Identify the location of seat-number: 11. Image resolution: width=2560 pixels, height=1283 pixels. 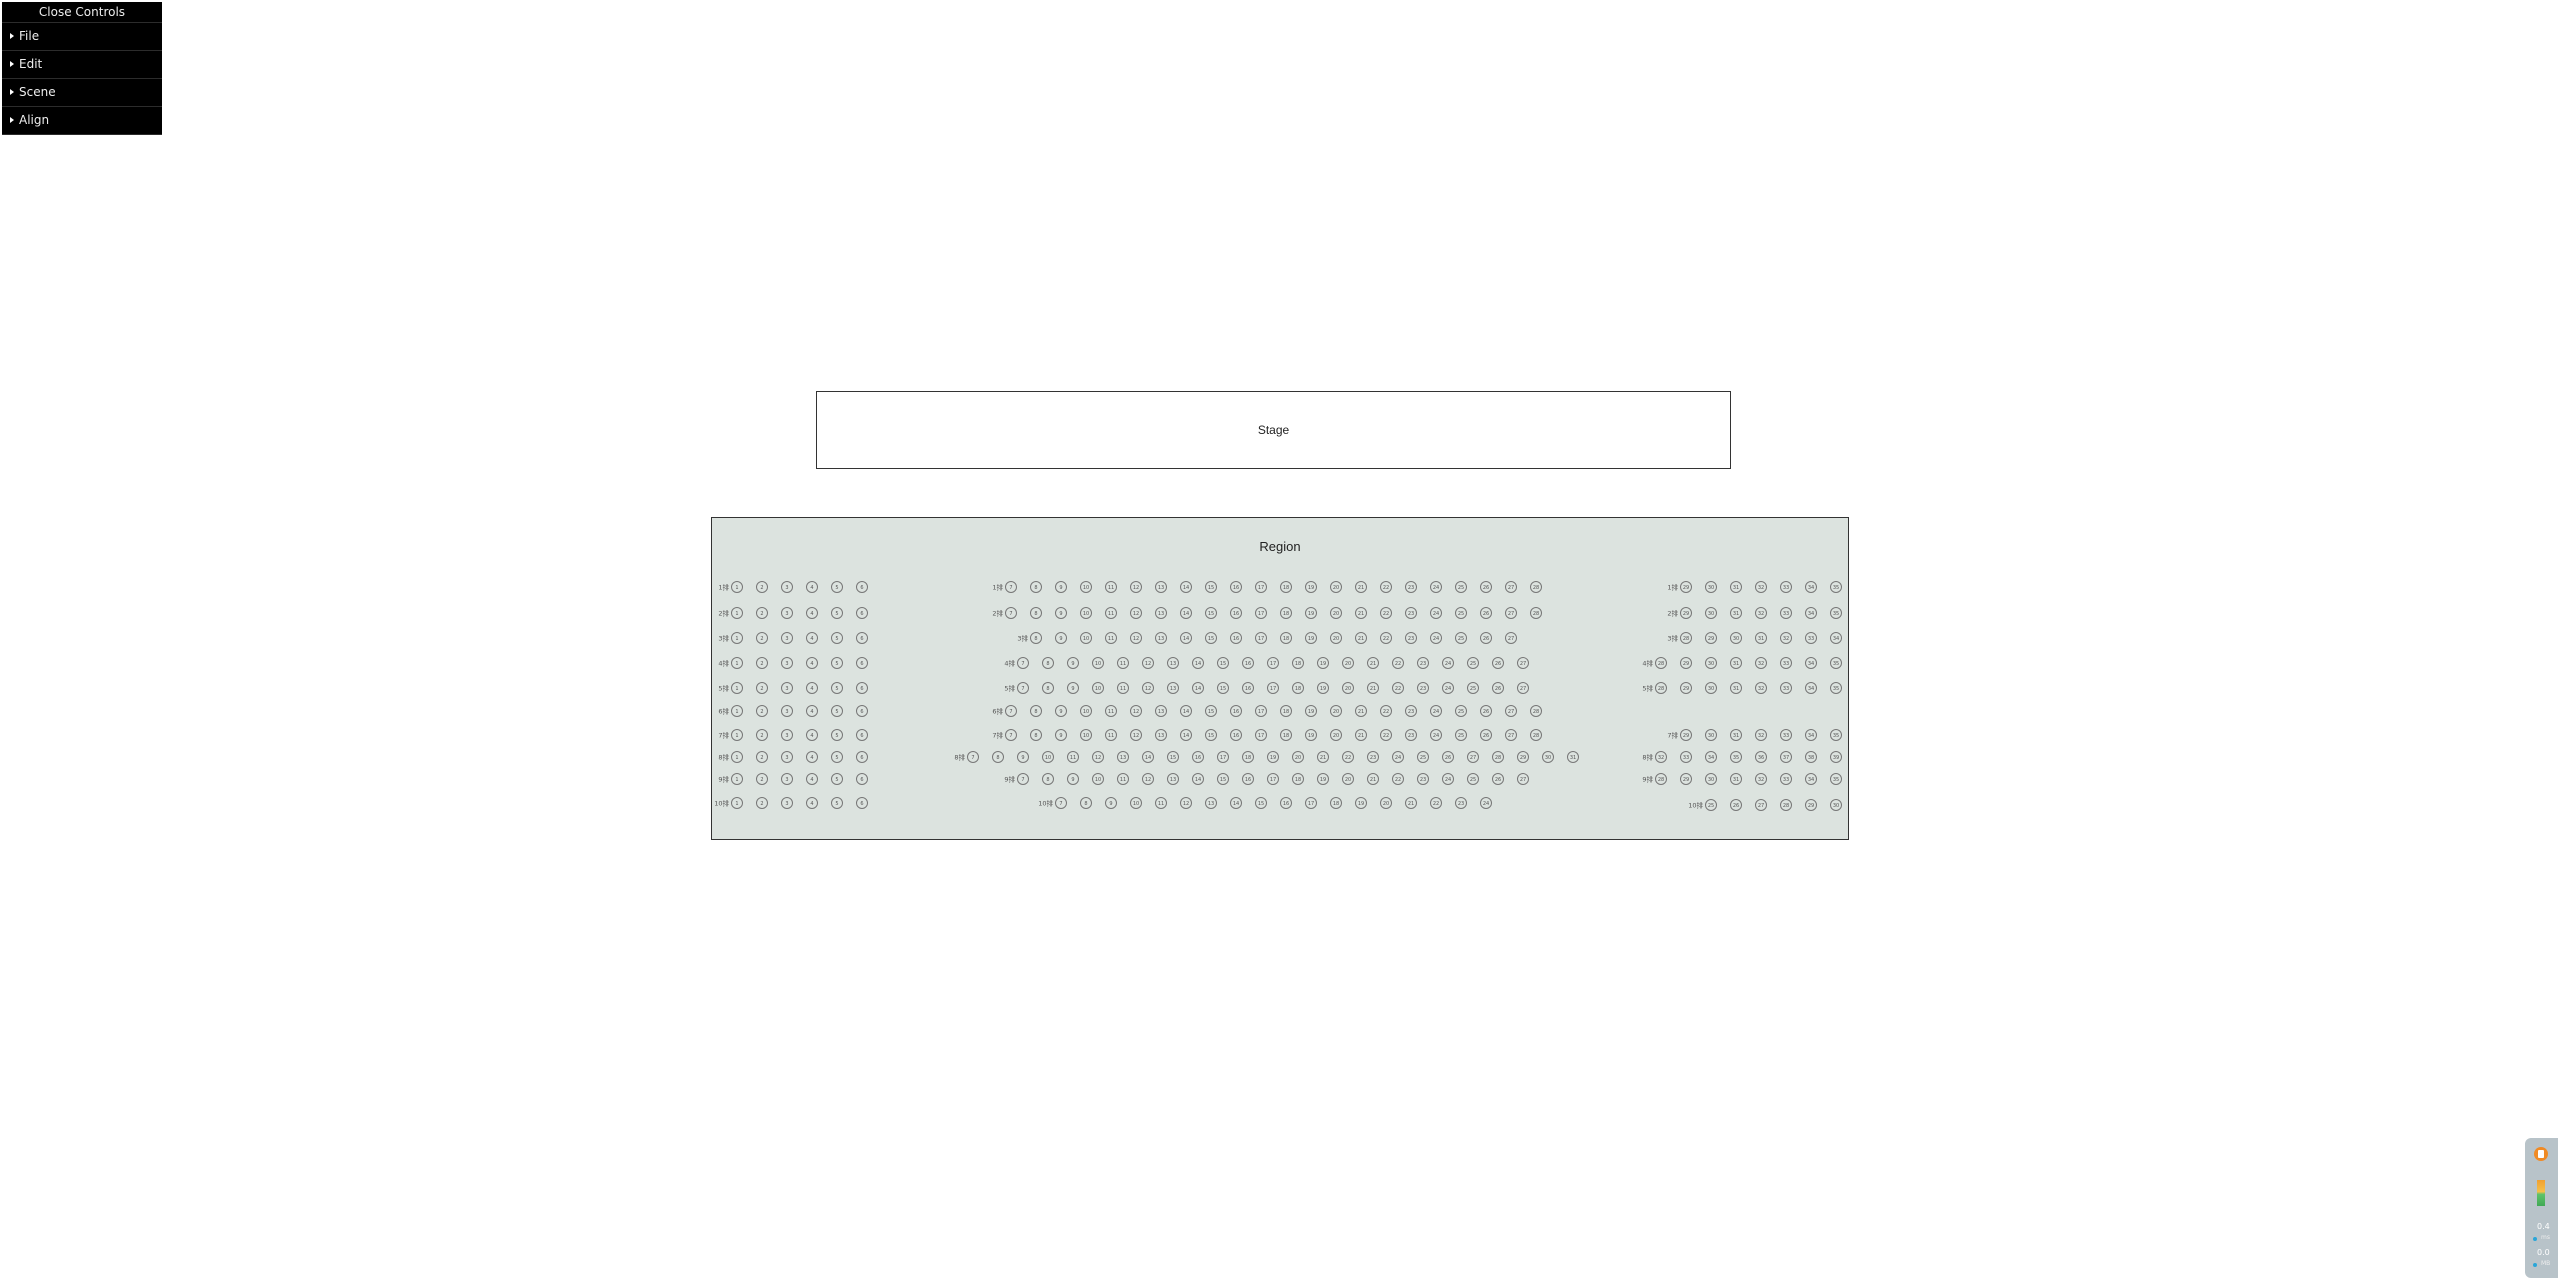
(1111, 639).